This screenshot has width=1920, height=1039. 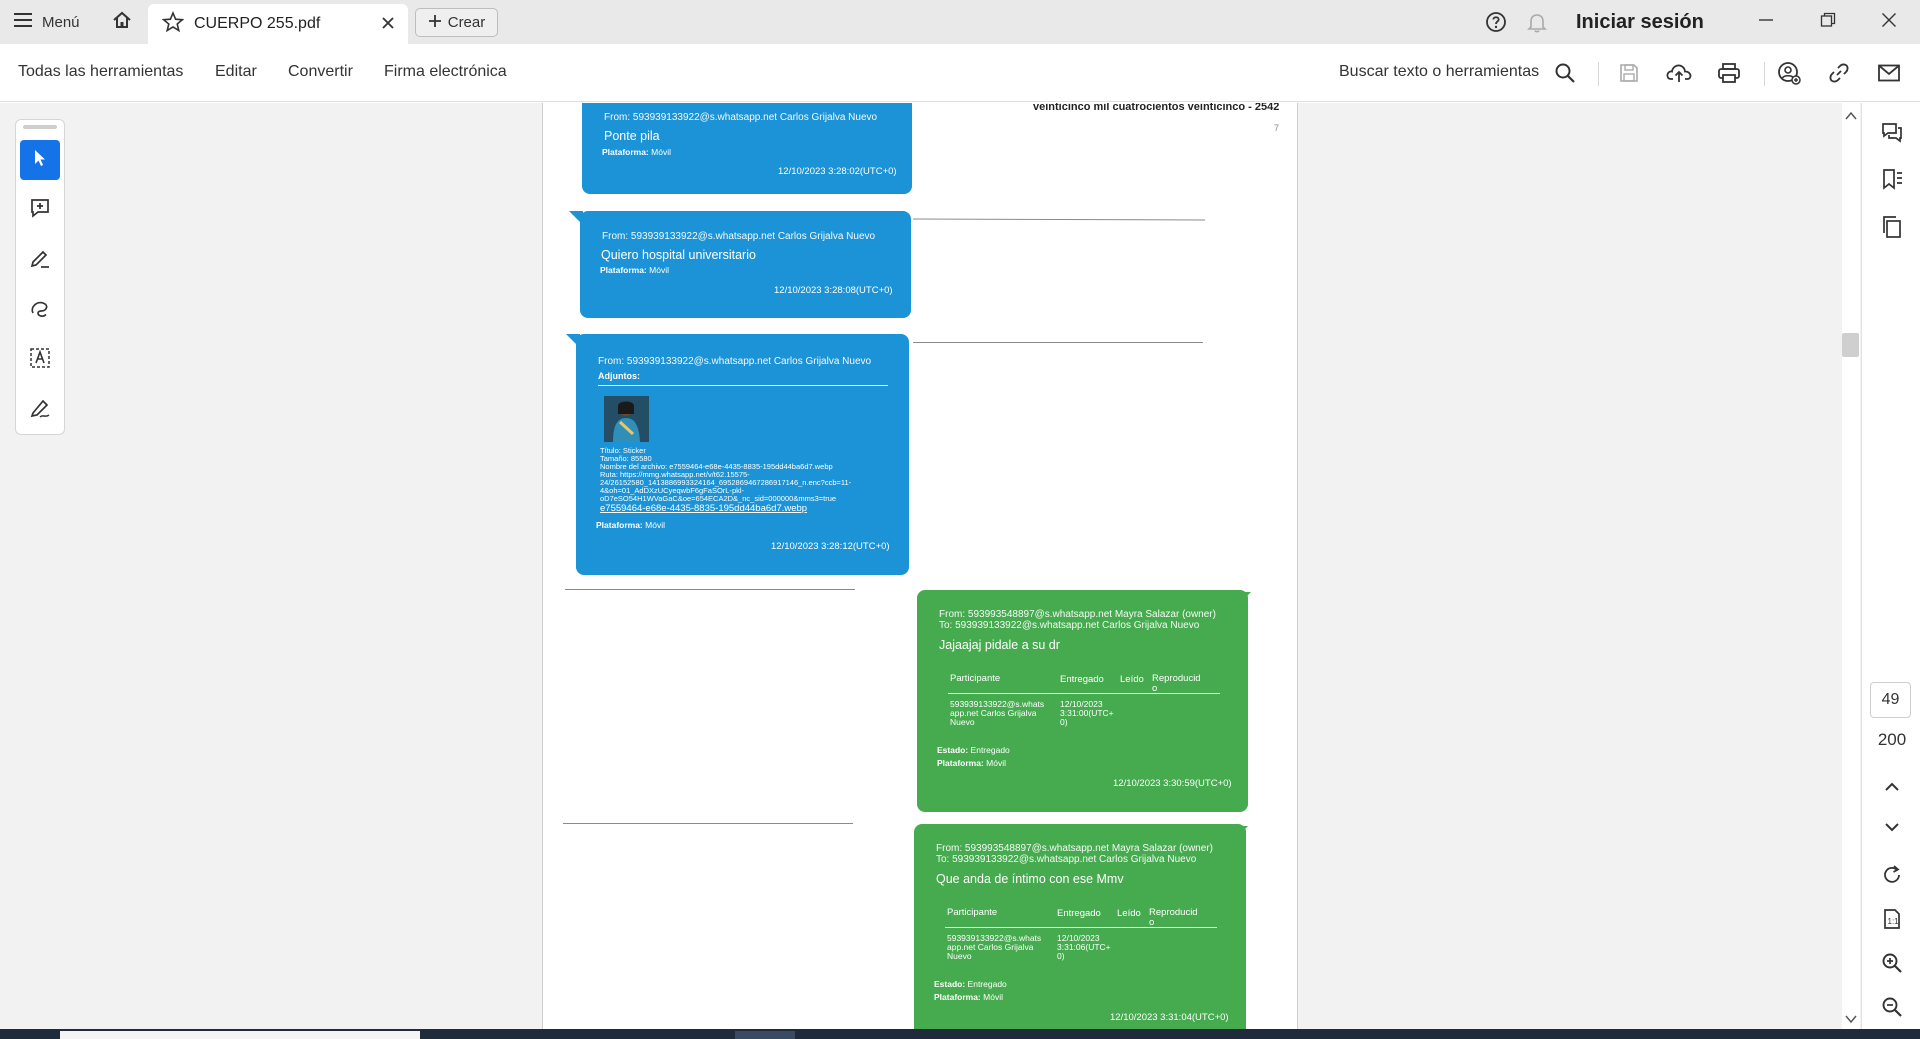 I want to click on scrollbar-thumb, so click(x=1850, y=345).